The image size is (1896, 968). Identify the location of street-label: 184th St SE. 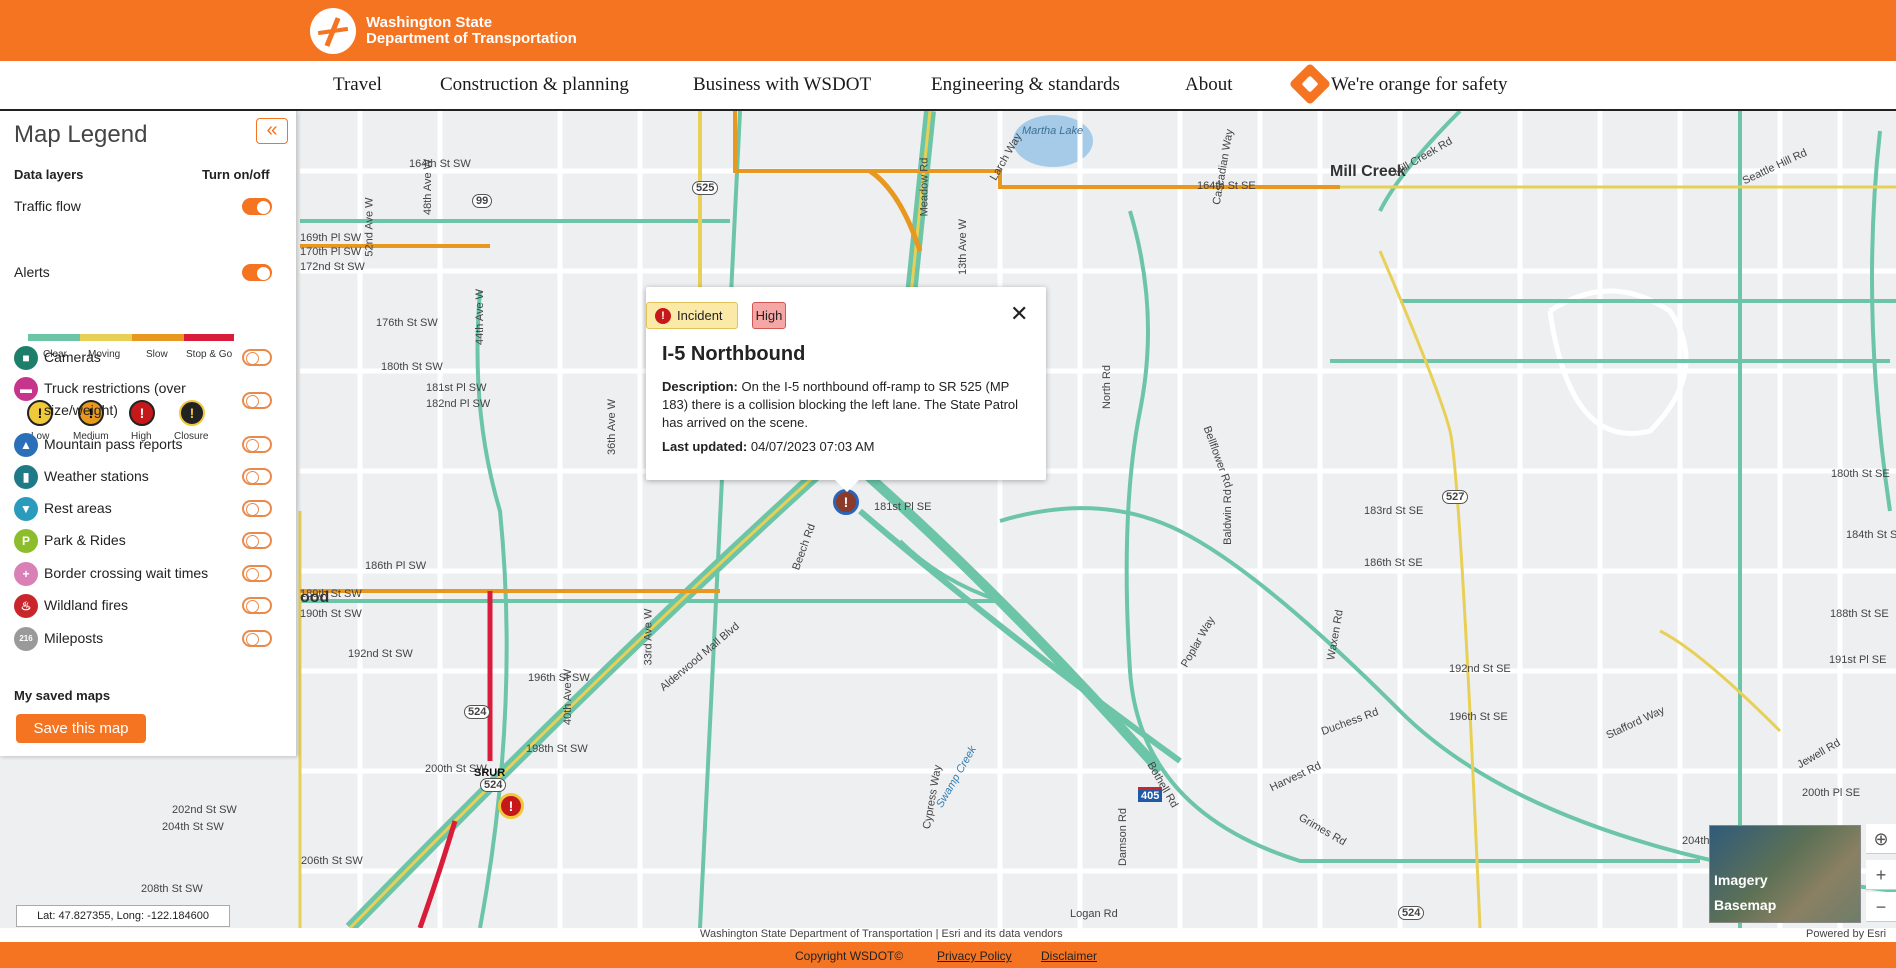
(1871, 535).